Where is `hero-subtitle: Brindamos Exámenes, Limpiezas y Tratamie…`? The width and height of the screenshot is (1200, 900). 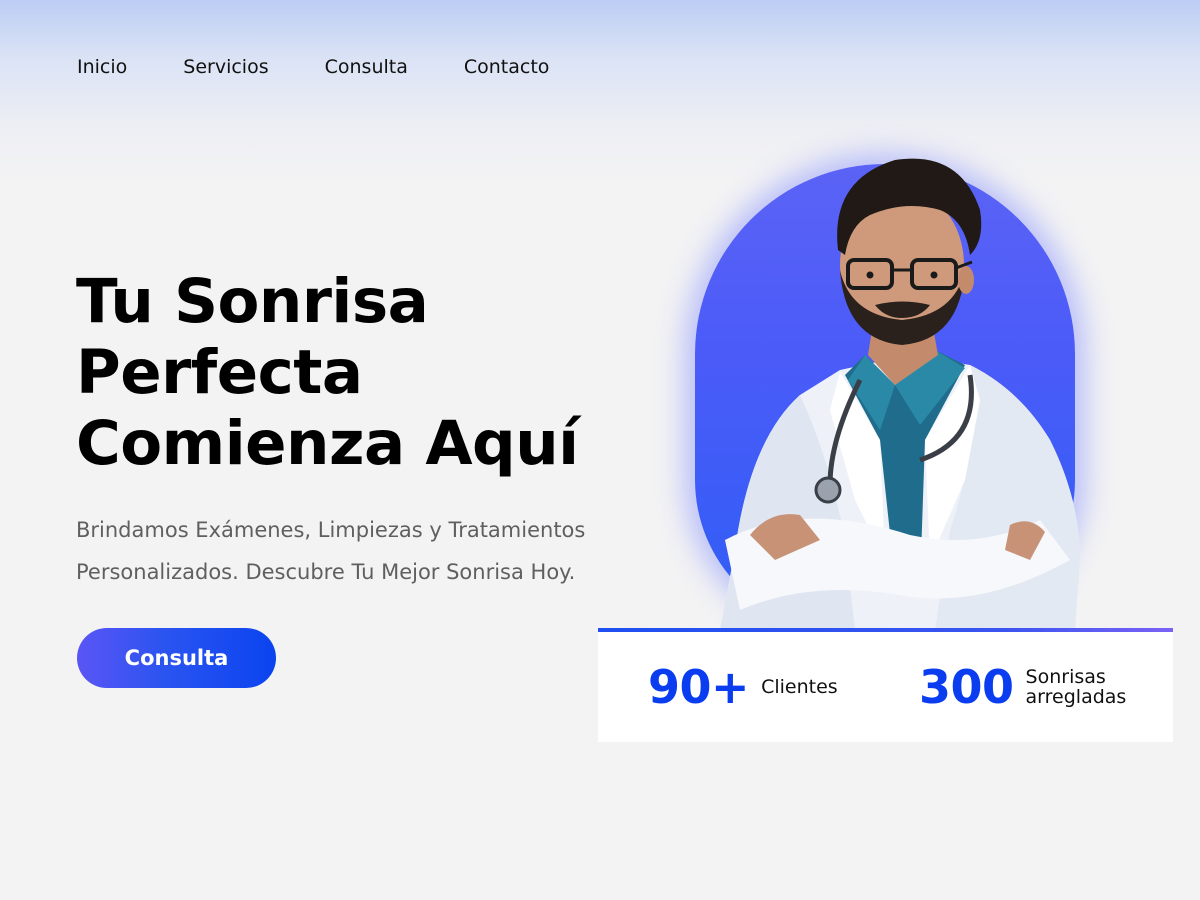 hero-subtitle: Brindamos Exámenes, Limpiezas y Tratamie… is located at coordinates (376, 551).